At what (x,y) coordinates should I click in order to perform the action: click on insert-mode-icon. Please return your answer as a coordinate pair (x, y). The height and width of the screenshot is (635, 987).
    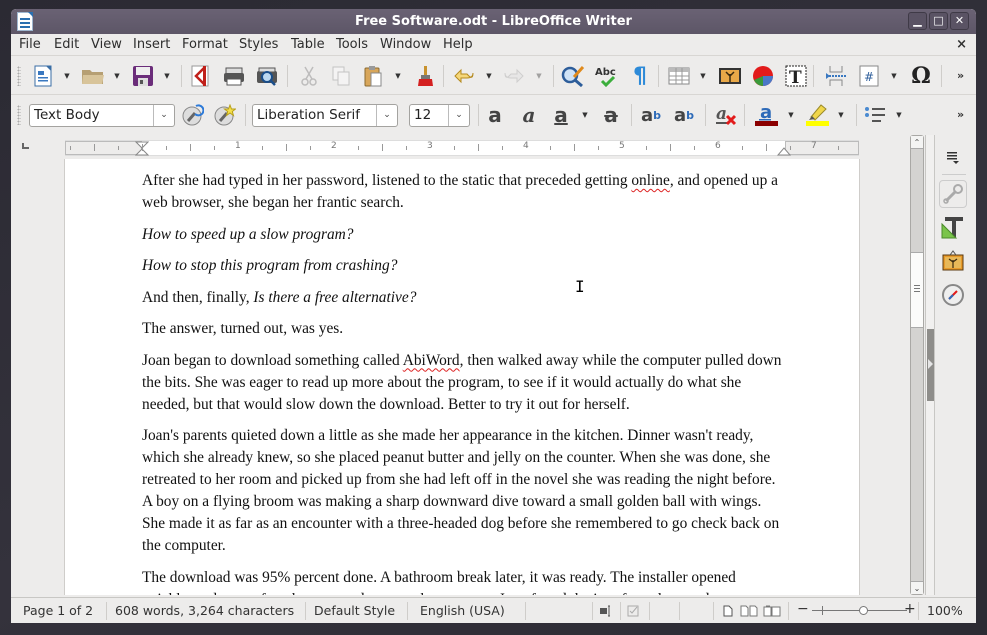
    Looking at the image, I should click on (606, 611).